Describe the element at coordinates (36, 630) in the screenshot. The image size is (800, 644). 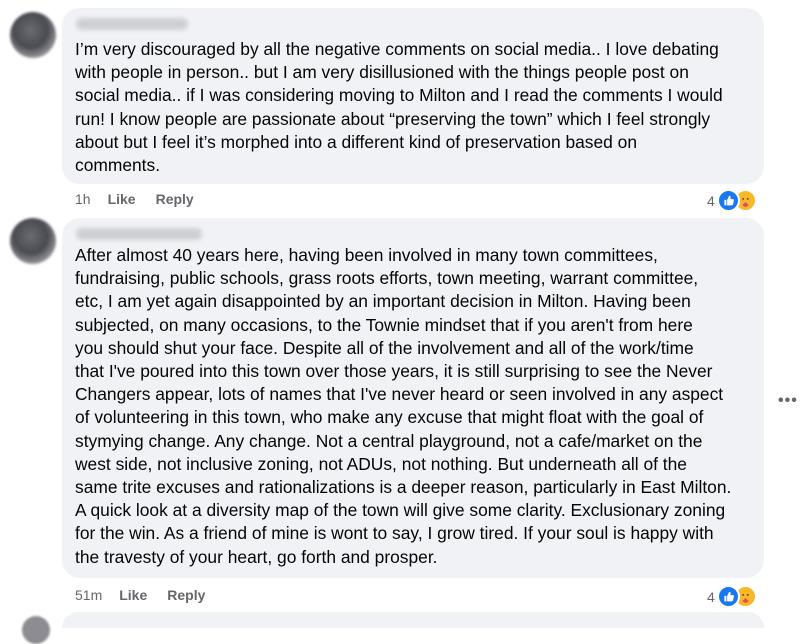
I see `commenter-avatar-partial` at that location.